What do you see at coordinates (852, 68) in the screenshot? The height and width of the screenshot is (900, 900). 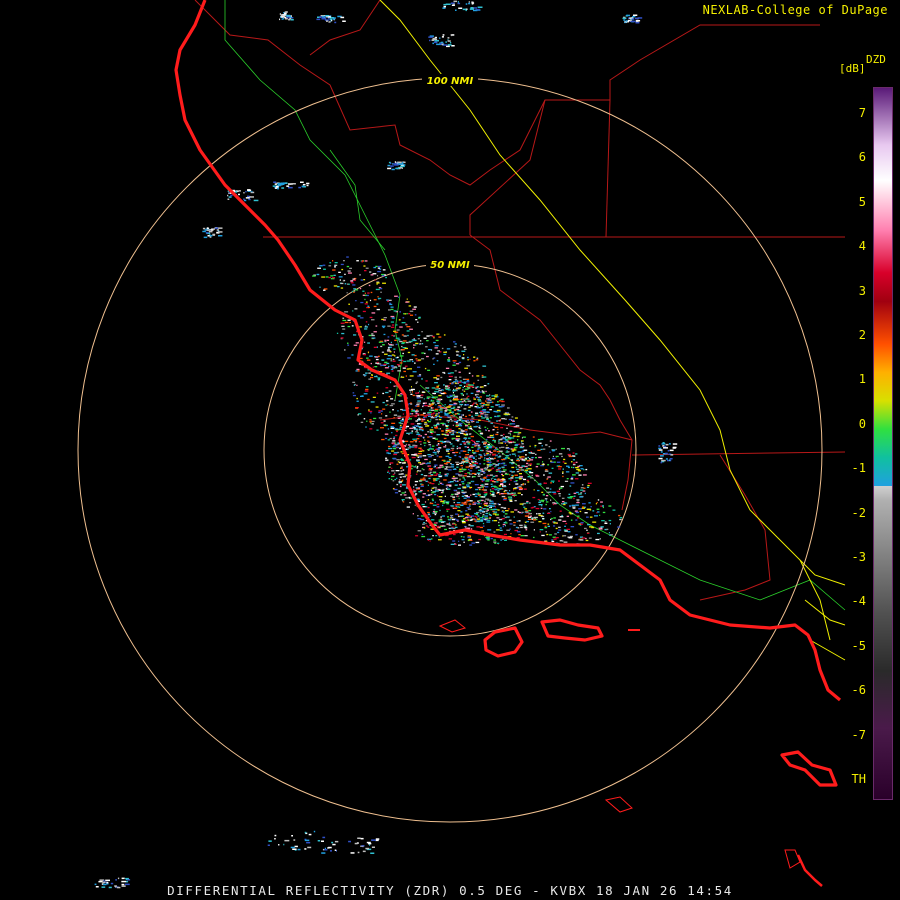 I see `legend-unit: [dB]` at bounding box center [852, 68].